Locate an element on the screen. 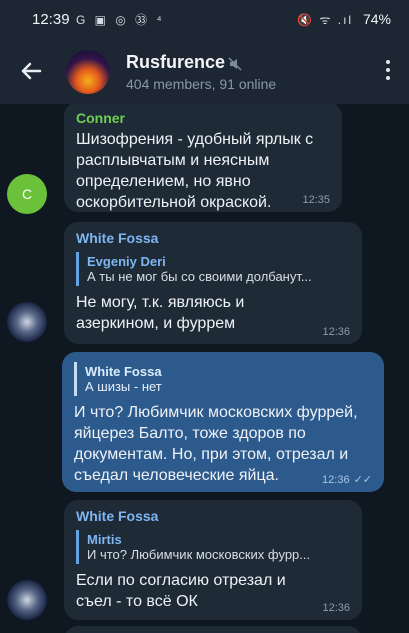  system-indicators: 🔇 ᯤ .ıl 74% is located at coordinates (344, 19).